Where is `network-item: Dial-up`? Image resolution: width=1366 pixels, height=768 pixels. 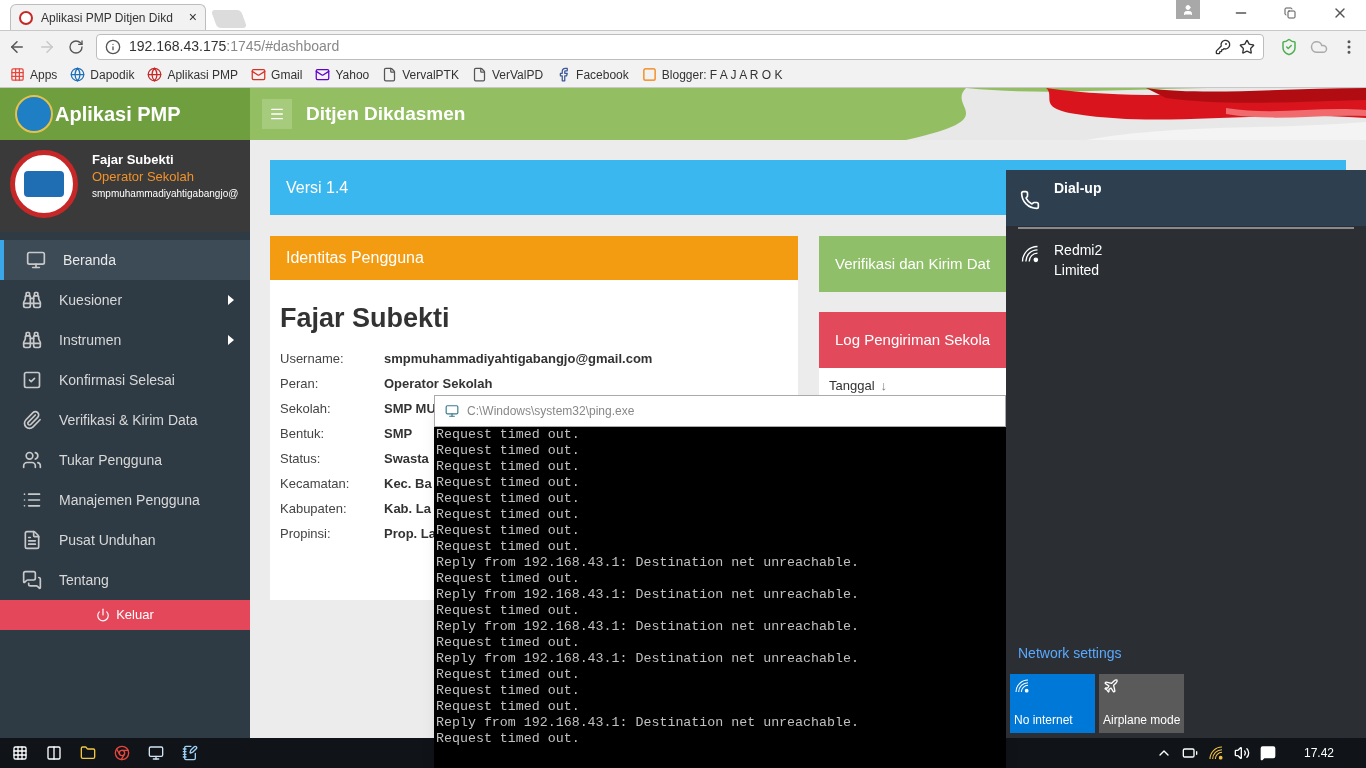
network-item: Dial-up is located at coordinates (1186, 198).